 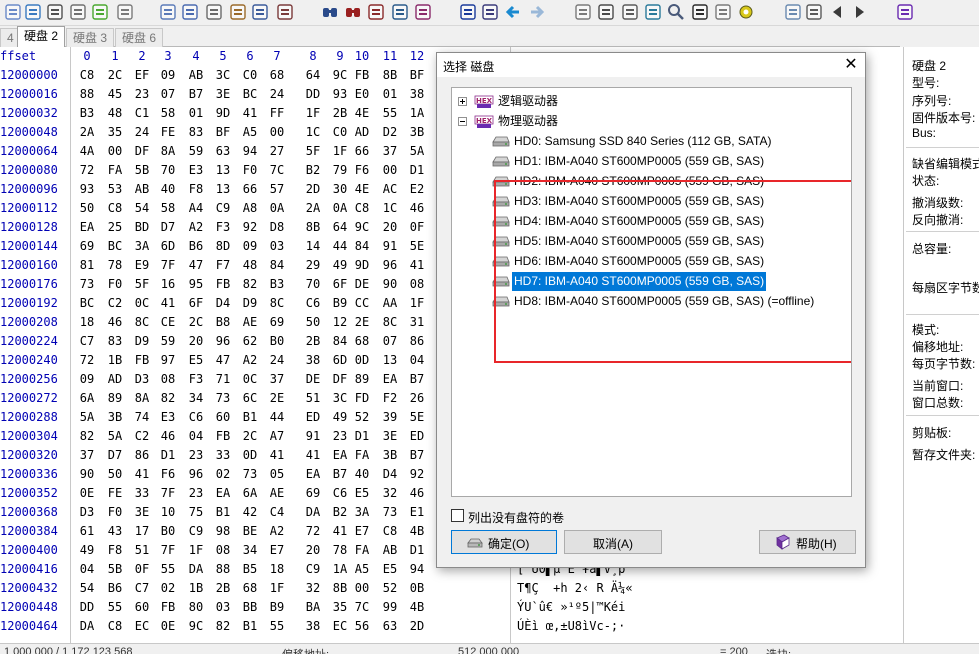 I want to click on hex-byte-cell: DA, so click(x=196, y=569).